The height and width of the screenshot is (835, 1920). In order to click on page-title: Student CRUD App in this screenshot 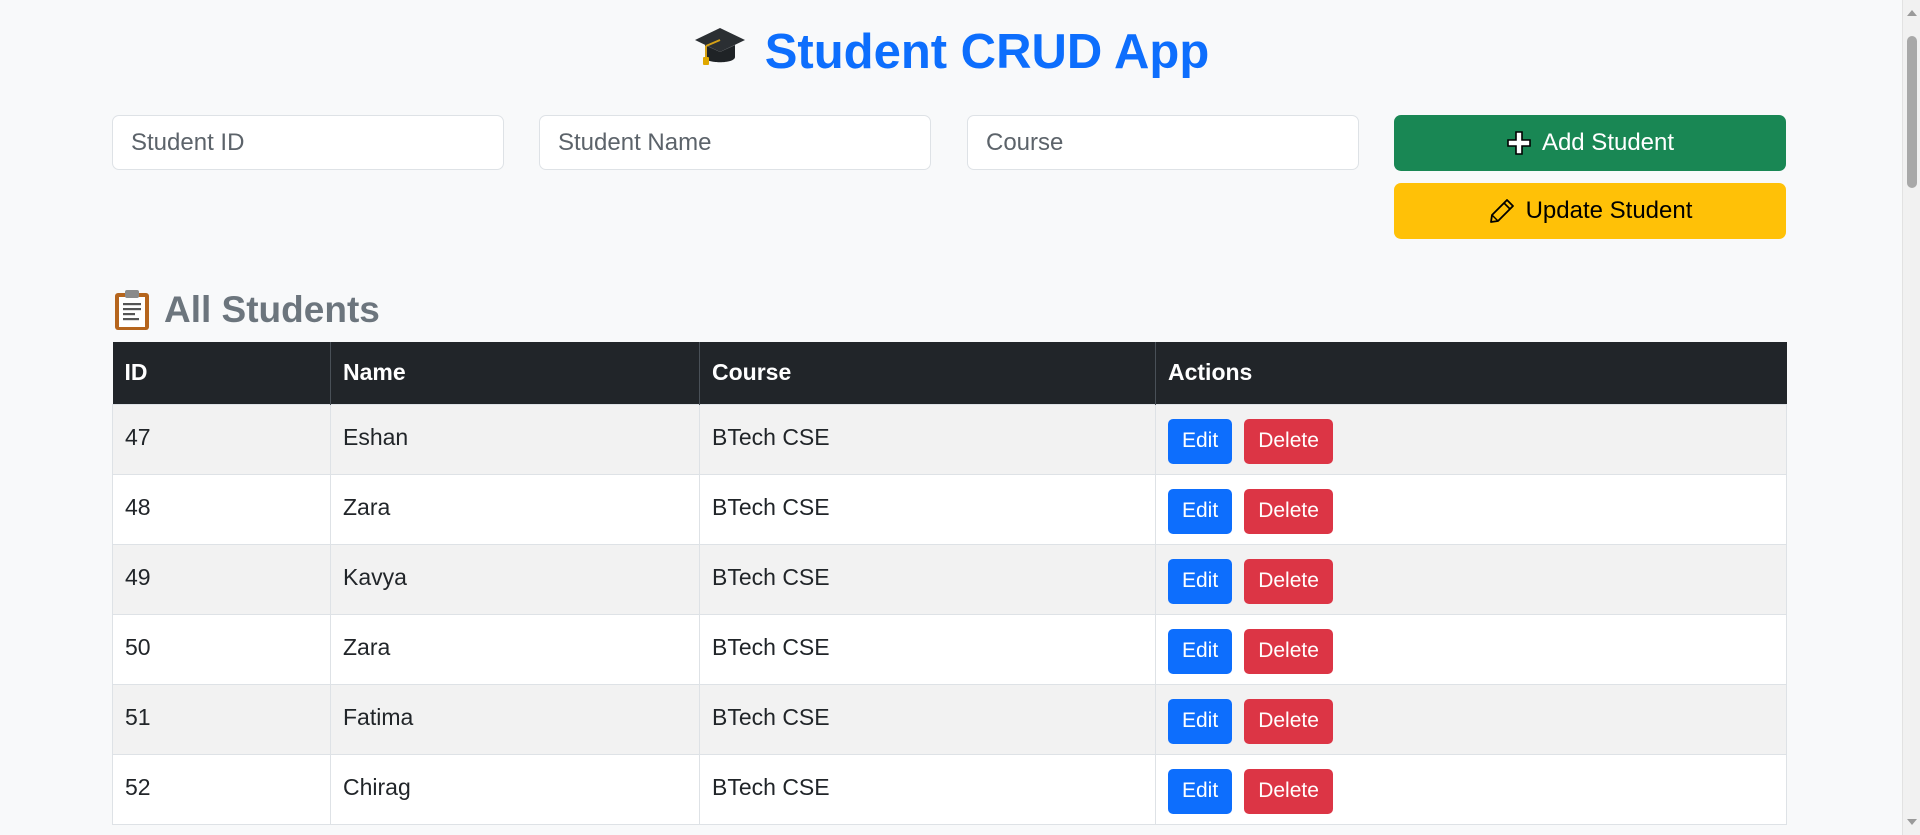, I will do `click(951, 54)`.